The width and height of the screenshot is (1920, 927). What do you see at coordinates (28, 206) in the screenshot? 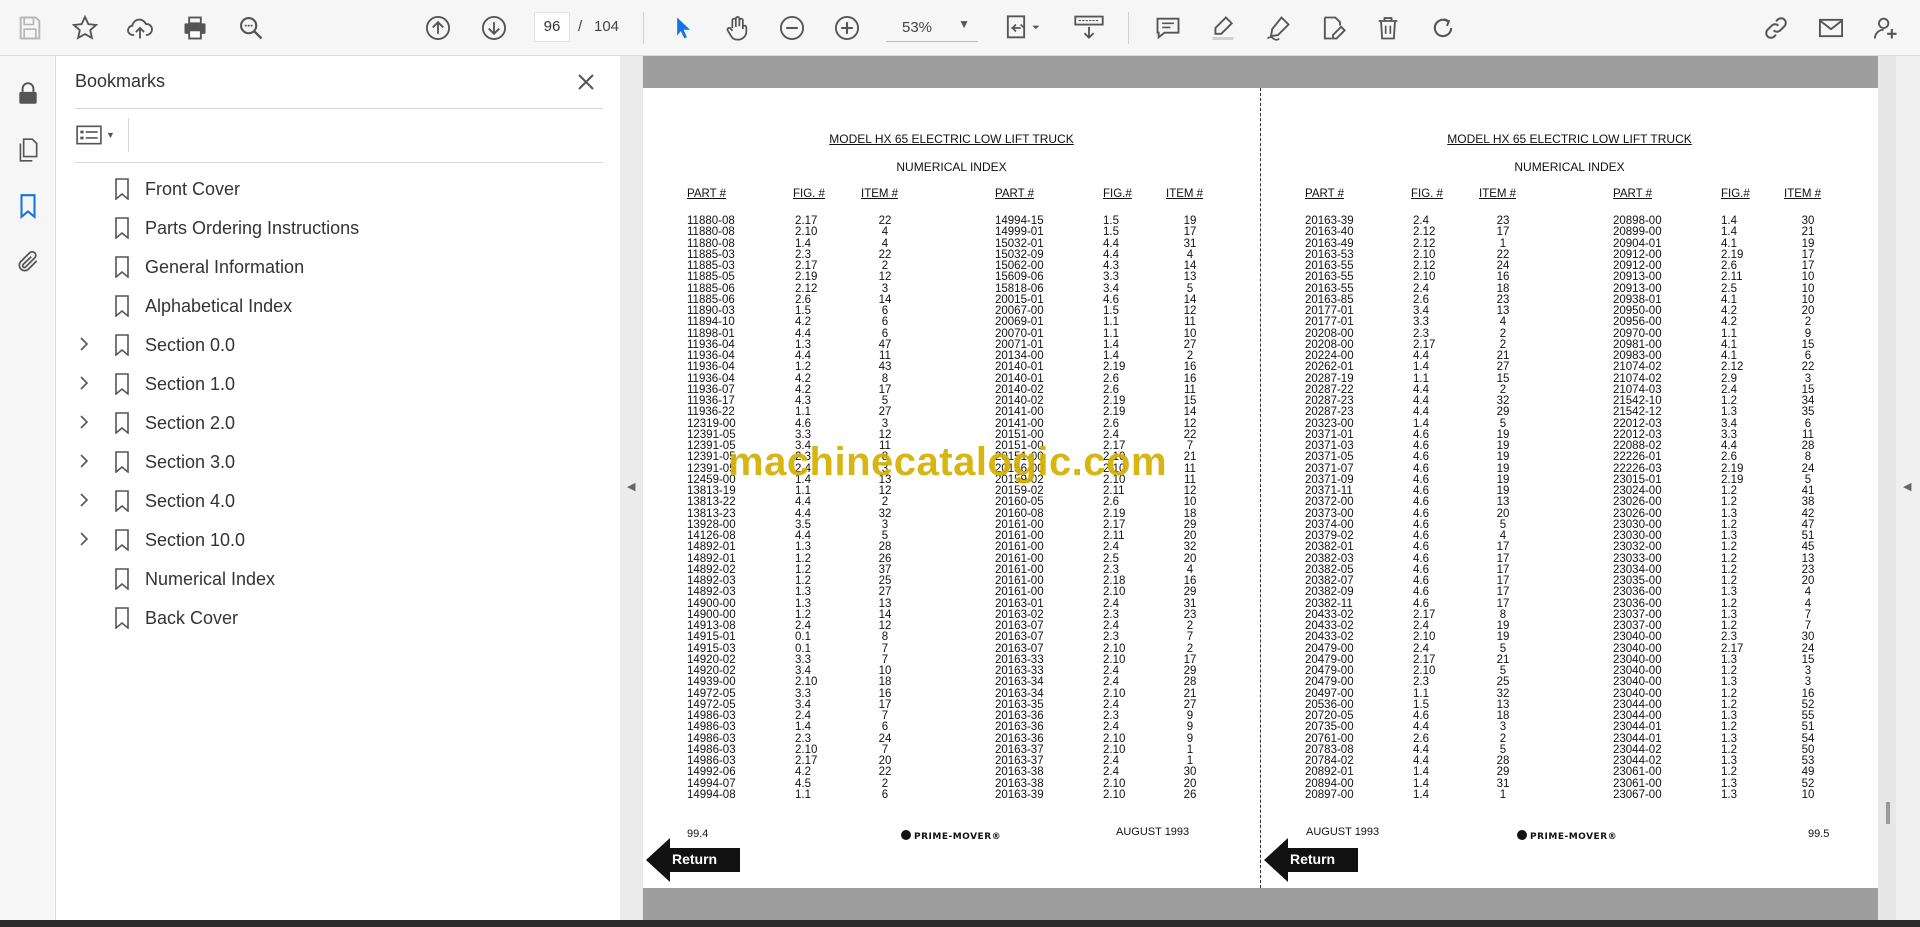
I see `bookmarks-icon` at bounding box center [28, 206].